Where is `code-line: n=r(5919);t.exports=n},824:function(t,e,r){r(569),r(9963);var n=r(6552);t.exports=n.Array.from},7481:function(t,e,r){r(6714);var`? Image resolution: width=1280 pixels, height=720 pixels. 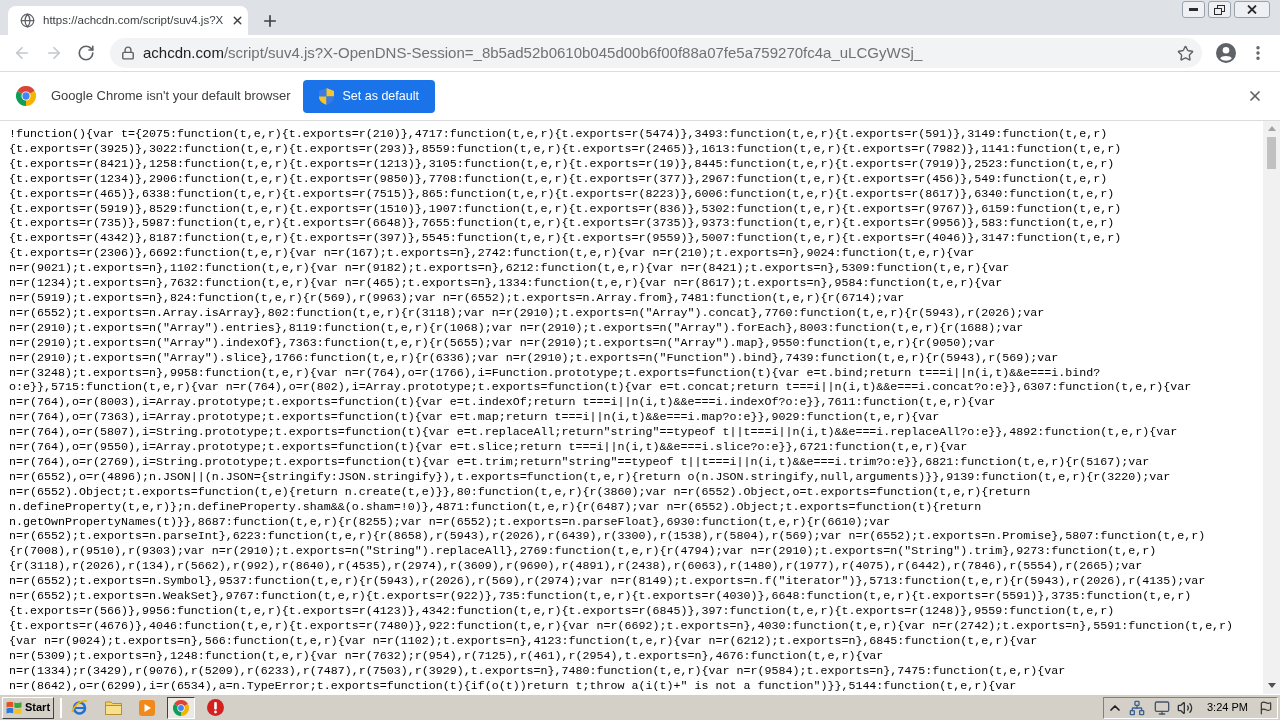 code-line: n=r(5919);t.exports=n},824:function(t,e,r){r(569),r(9963);var n=r(6552);t.exports=n.Array.from},7481:function(t,e,r){r(6714);var is located at coordinates (457, 298).